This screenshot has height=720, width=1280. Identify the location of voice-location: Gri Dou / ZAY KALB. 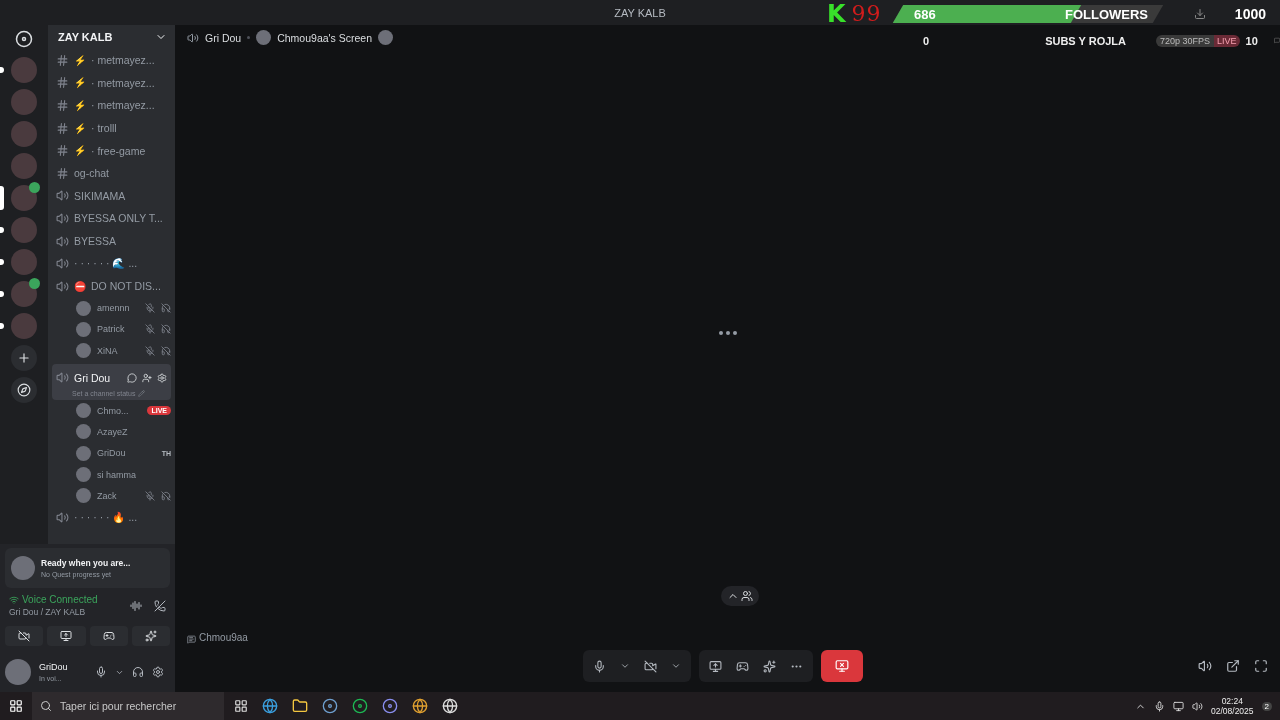
(47, 612).